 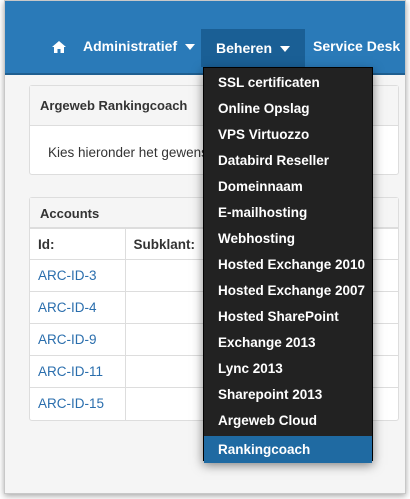 I want to click on account-id-link: ARC-ID-11, so click(x=78, y=371).